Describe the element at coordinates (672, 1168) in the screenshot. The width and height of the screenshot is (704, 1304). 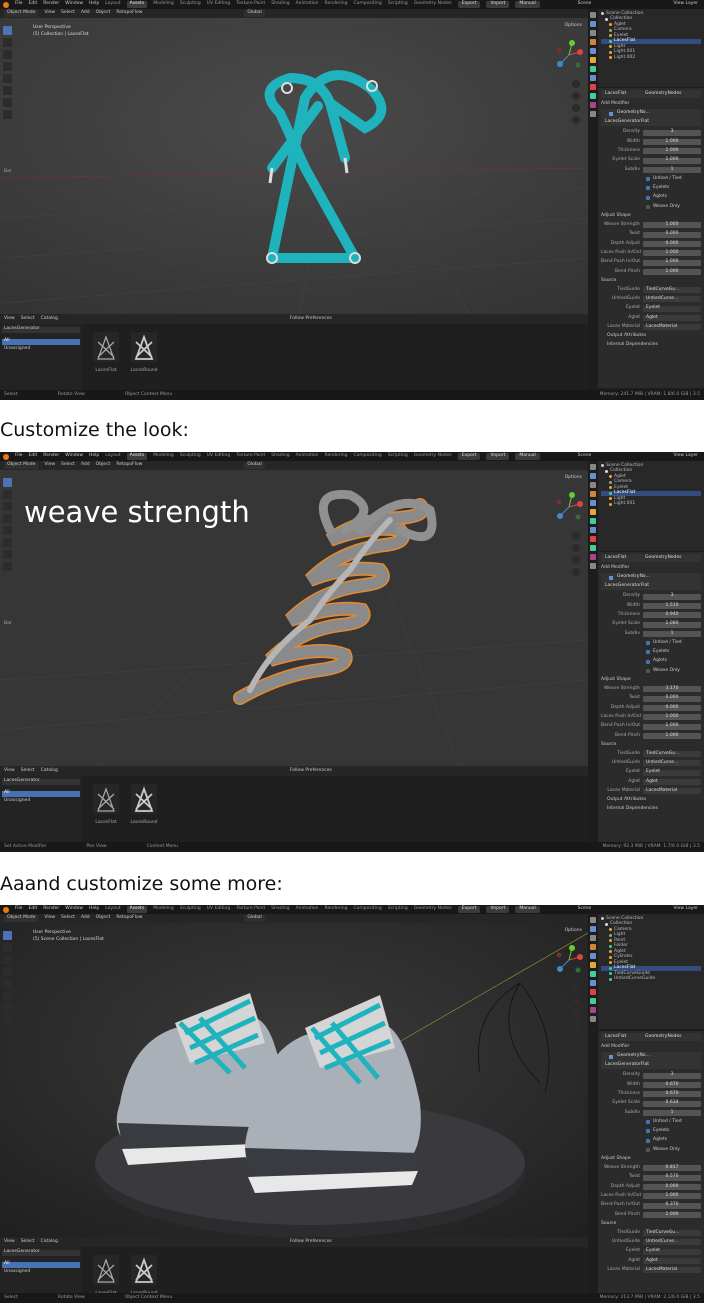
I see `property-field: 0.817` at that location.